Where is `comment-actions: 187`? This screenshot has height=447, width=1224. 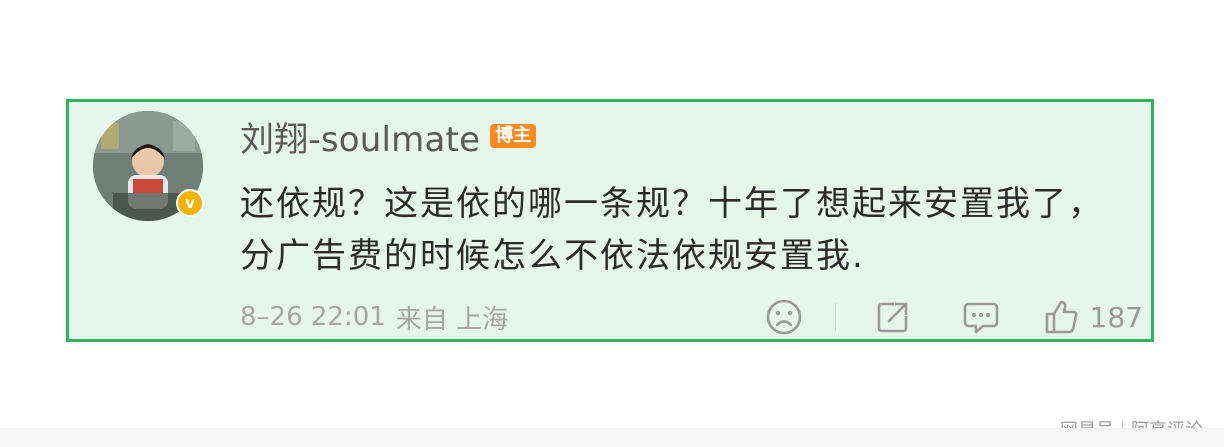
comment-actions: 187 is located at coordinates (950, 317).